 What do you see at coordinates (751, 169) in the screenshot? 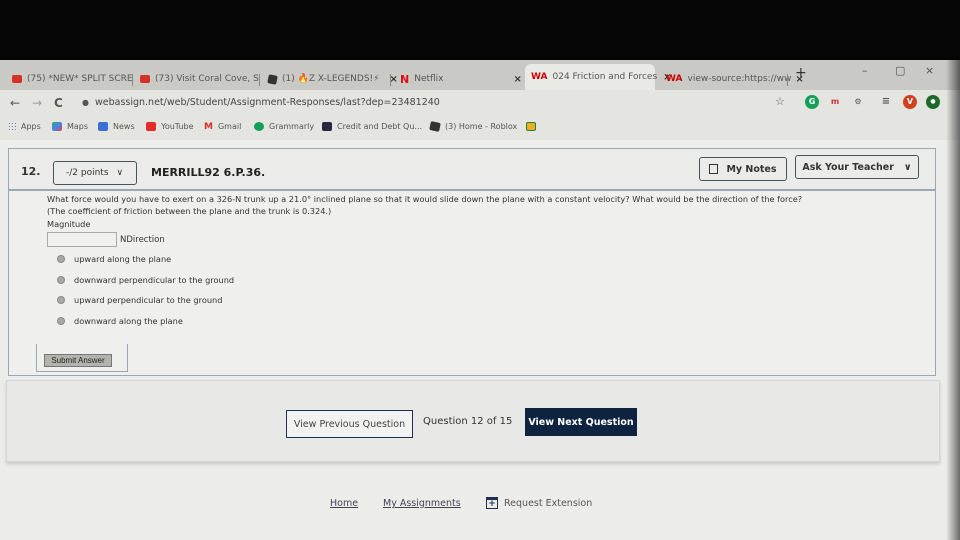
I see `my-notes-label: My Notes` at bounding box center [751, 169].